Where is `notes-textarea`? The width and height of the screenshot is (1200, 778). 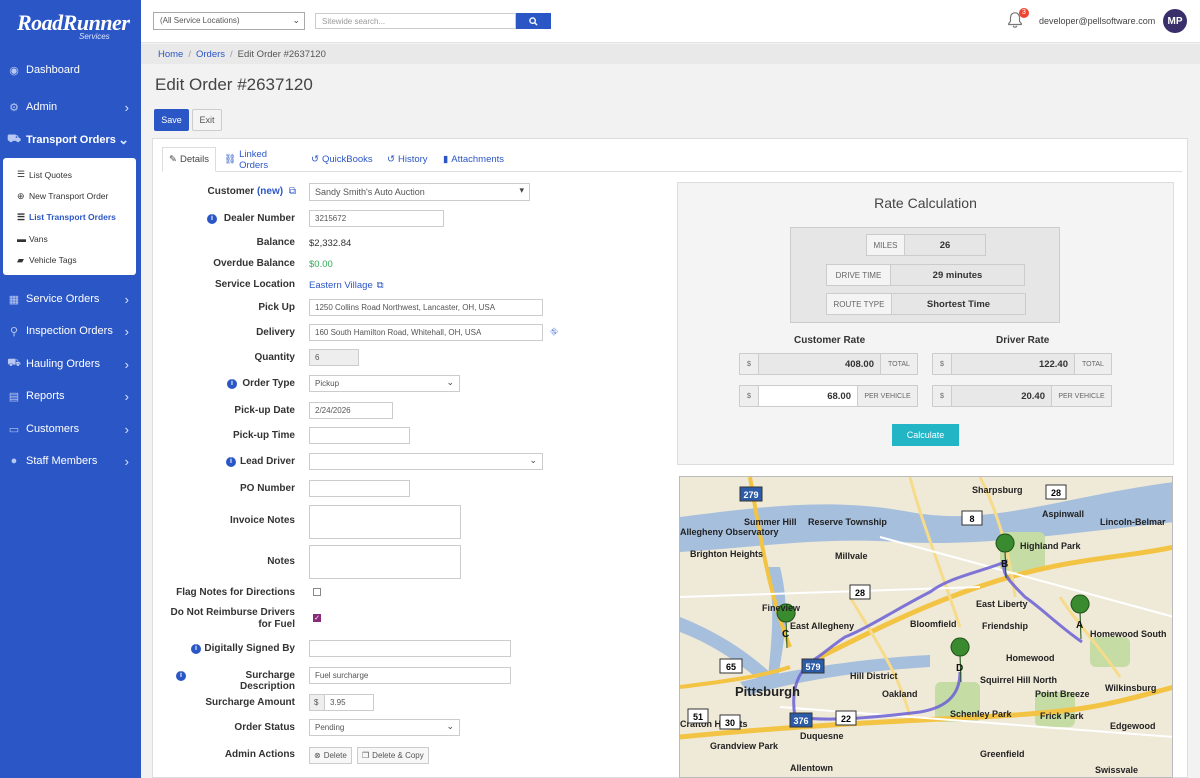 notes-textarea is located at coordinates (385, 562).